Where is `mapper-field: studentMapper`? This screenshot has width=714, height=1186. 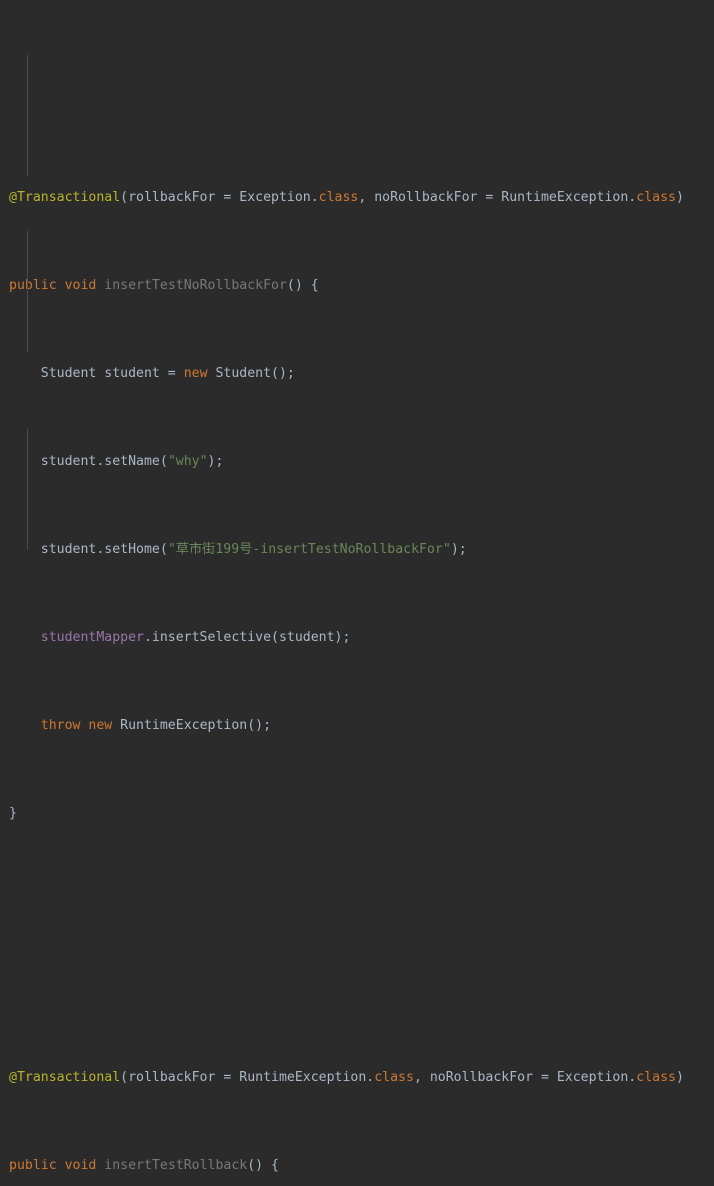 mapper-field: studentMapper is located at coordinates (92, 637).